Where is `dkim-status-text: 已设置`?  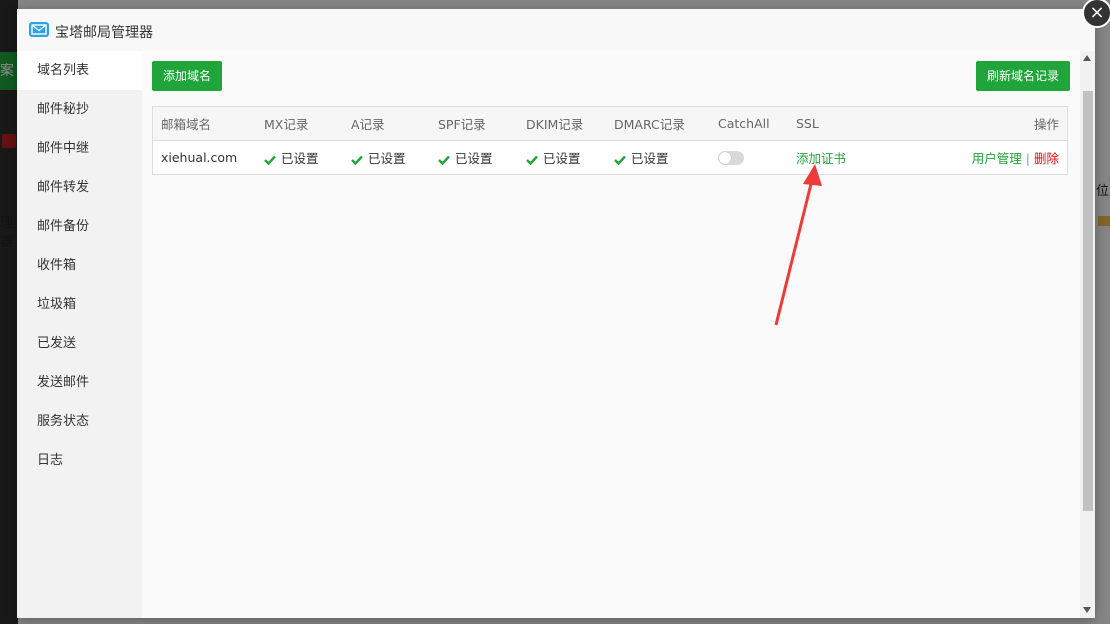
dkim-status-text: 已设置 is located at coordinates (562, 158).